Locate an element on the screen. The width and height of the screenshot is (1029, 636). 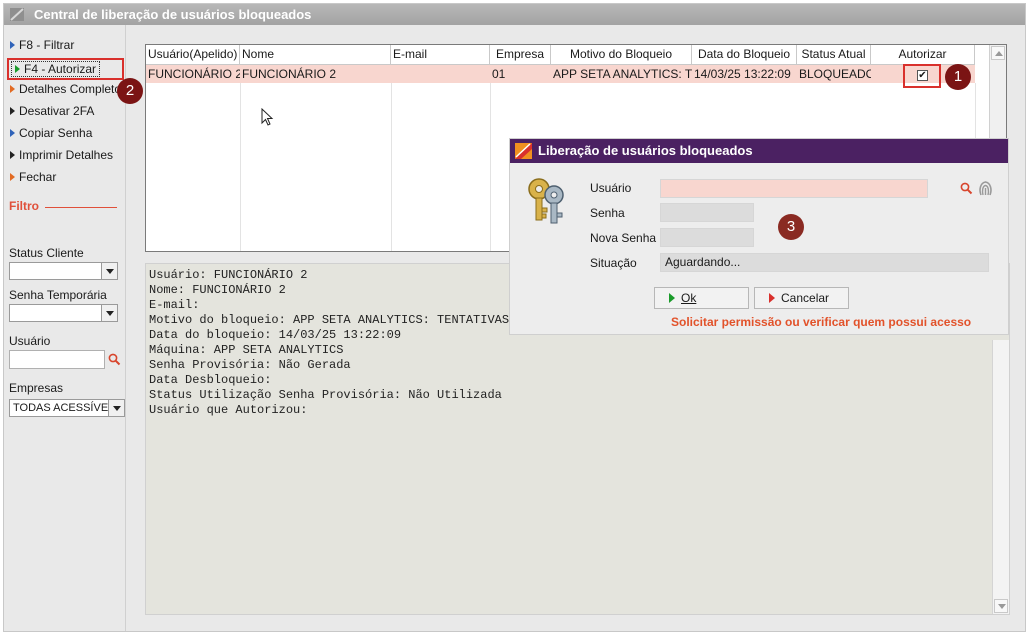
dialog-title-bar: Liberação de usuários bloqueados is located at coordinates (759, 151).